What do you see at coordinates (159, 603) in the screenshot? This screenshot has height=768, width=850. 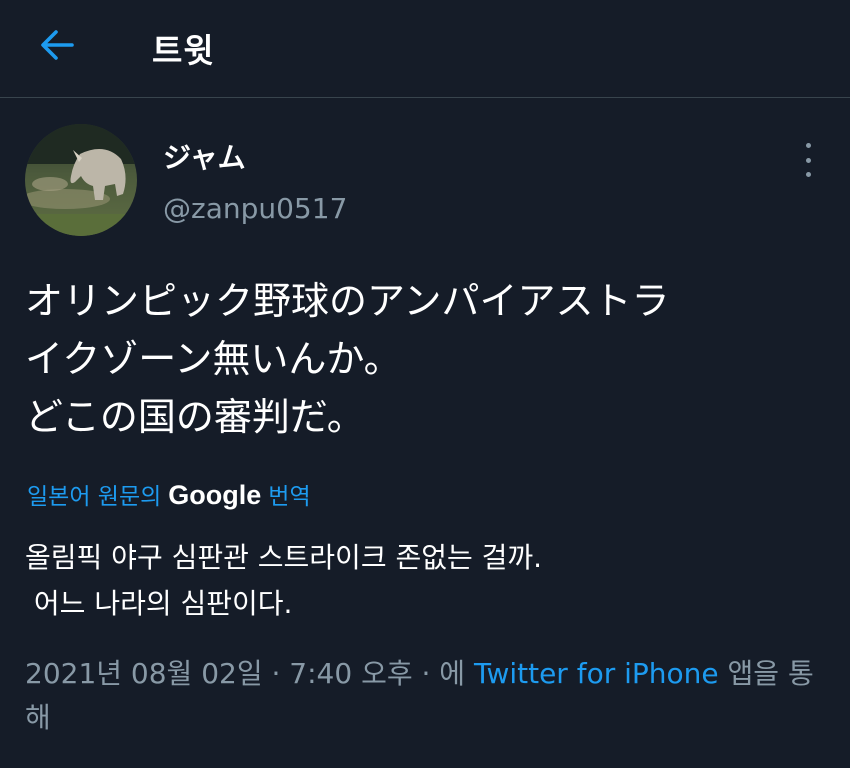 I see `translated-text-line: 어느 나라의 심판이다.` at bounding box center [159, 603].